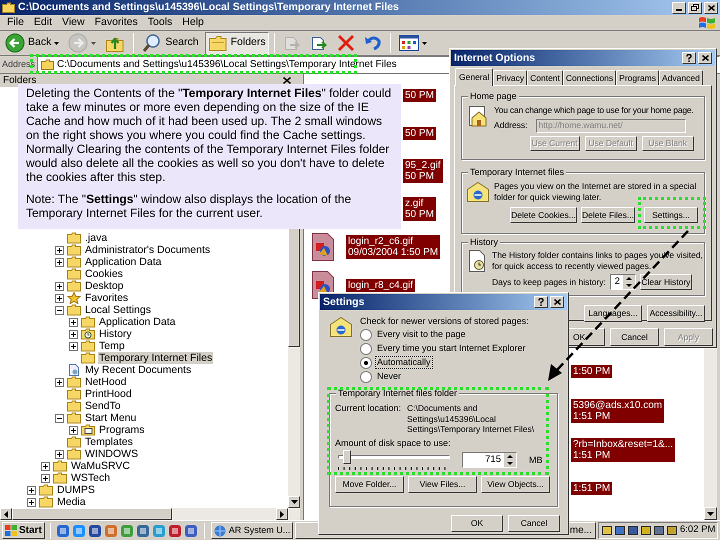  I want to click on window-title: Settings, so click(343, 302).